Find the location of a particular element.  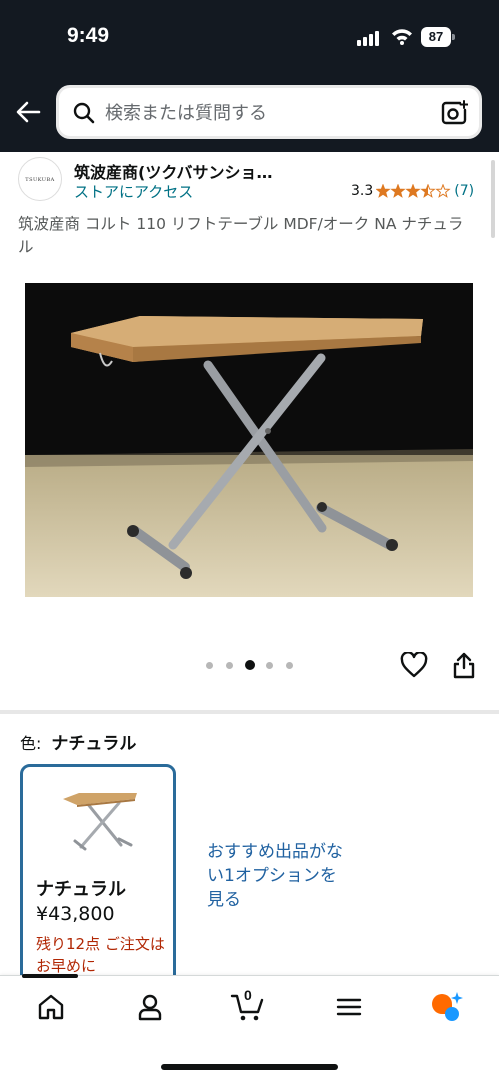

top-header: 9:49 87 is located at coordinates (249, 76).